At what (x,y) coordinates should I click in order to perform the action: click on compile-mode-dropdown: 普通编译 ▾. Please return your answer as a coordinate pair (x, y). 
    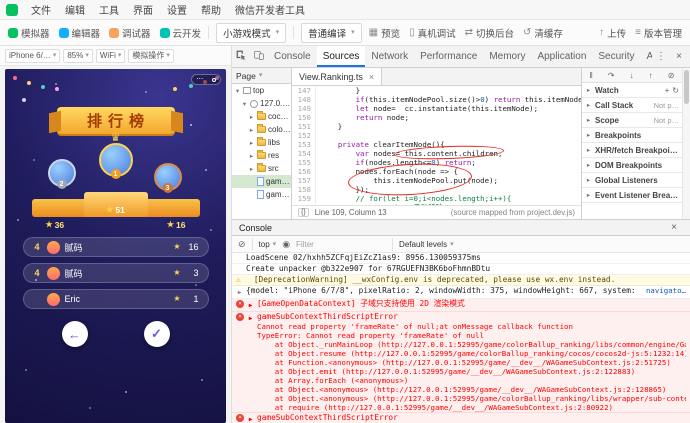
    Looking at the image, I should click on (331, 32).